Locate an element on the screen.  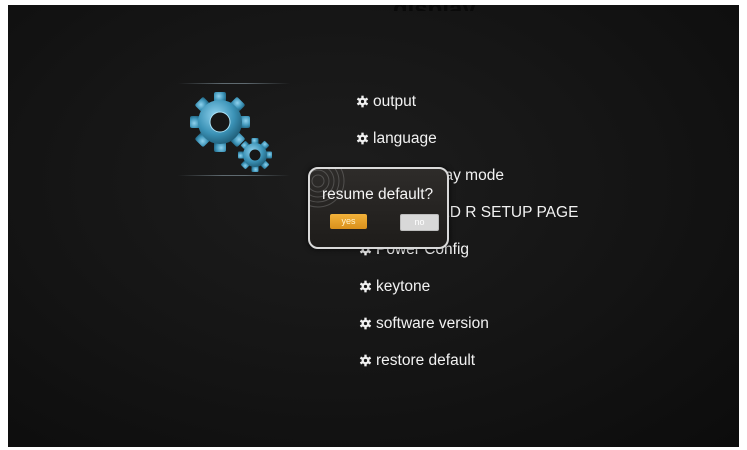
menu-item-label: keytone is located at coordinates (403, 286).